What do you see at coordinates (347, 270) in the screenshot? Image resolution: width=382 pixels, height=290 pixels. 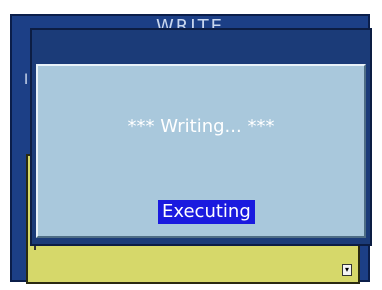 I see `scroll-down-button: ▾` at bounding box center [347, 270].